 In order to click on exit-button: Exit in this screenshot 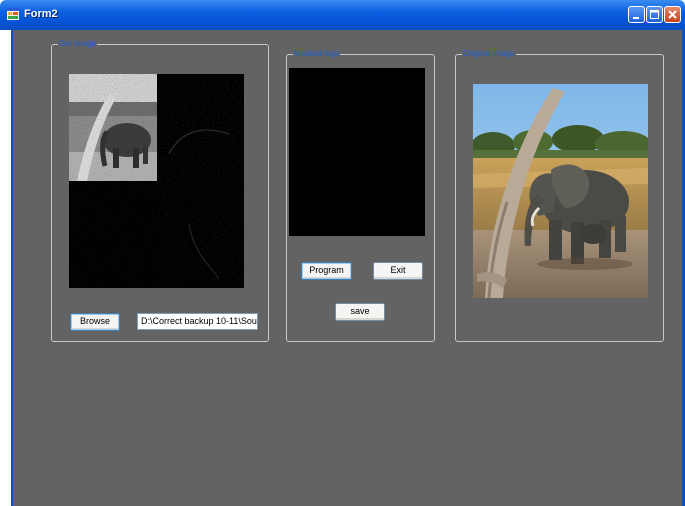, I will do `click(398, 271)`.